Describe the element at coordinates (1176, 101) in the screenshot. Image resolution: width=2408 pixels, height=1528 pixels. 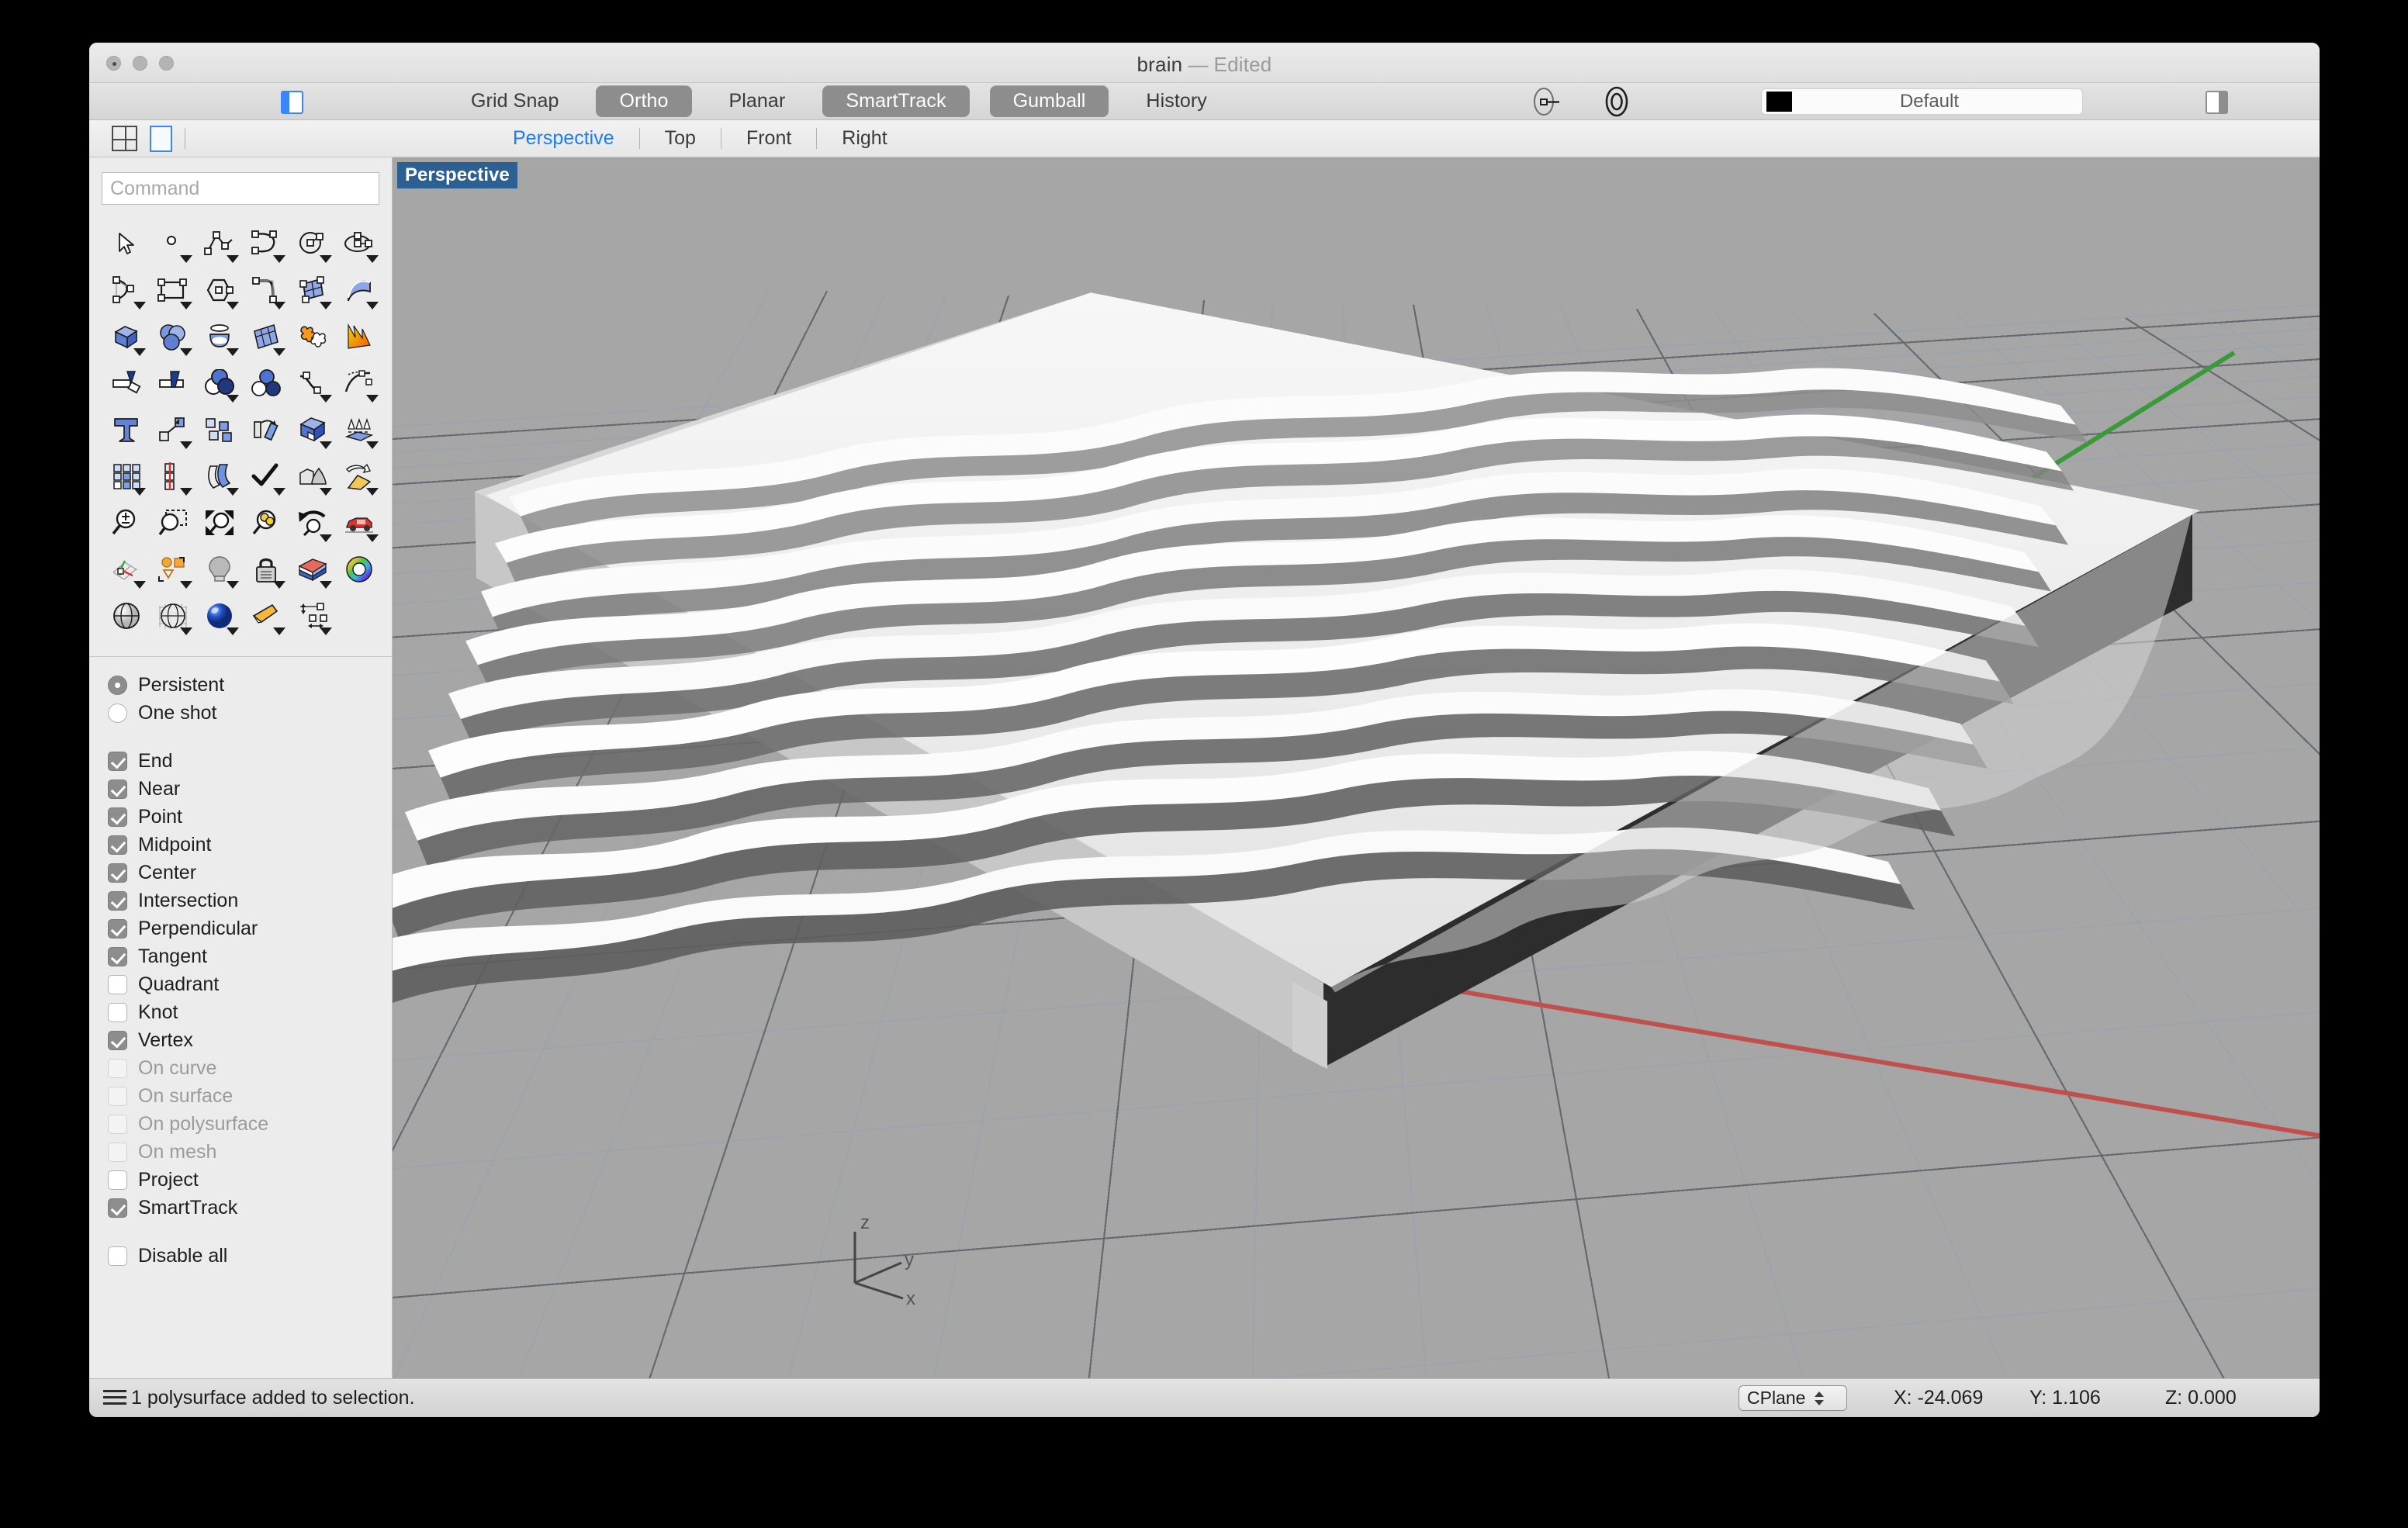
I see `history-button: History` at that location.